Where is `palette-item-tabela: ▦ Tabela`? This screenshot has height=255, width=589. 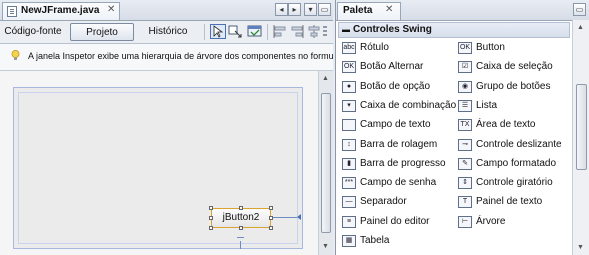 palette-item-tabela: ▦ Tabela is located at coordinates (399, 241).